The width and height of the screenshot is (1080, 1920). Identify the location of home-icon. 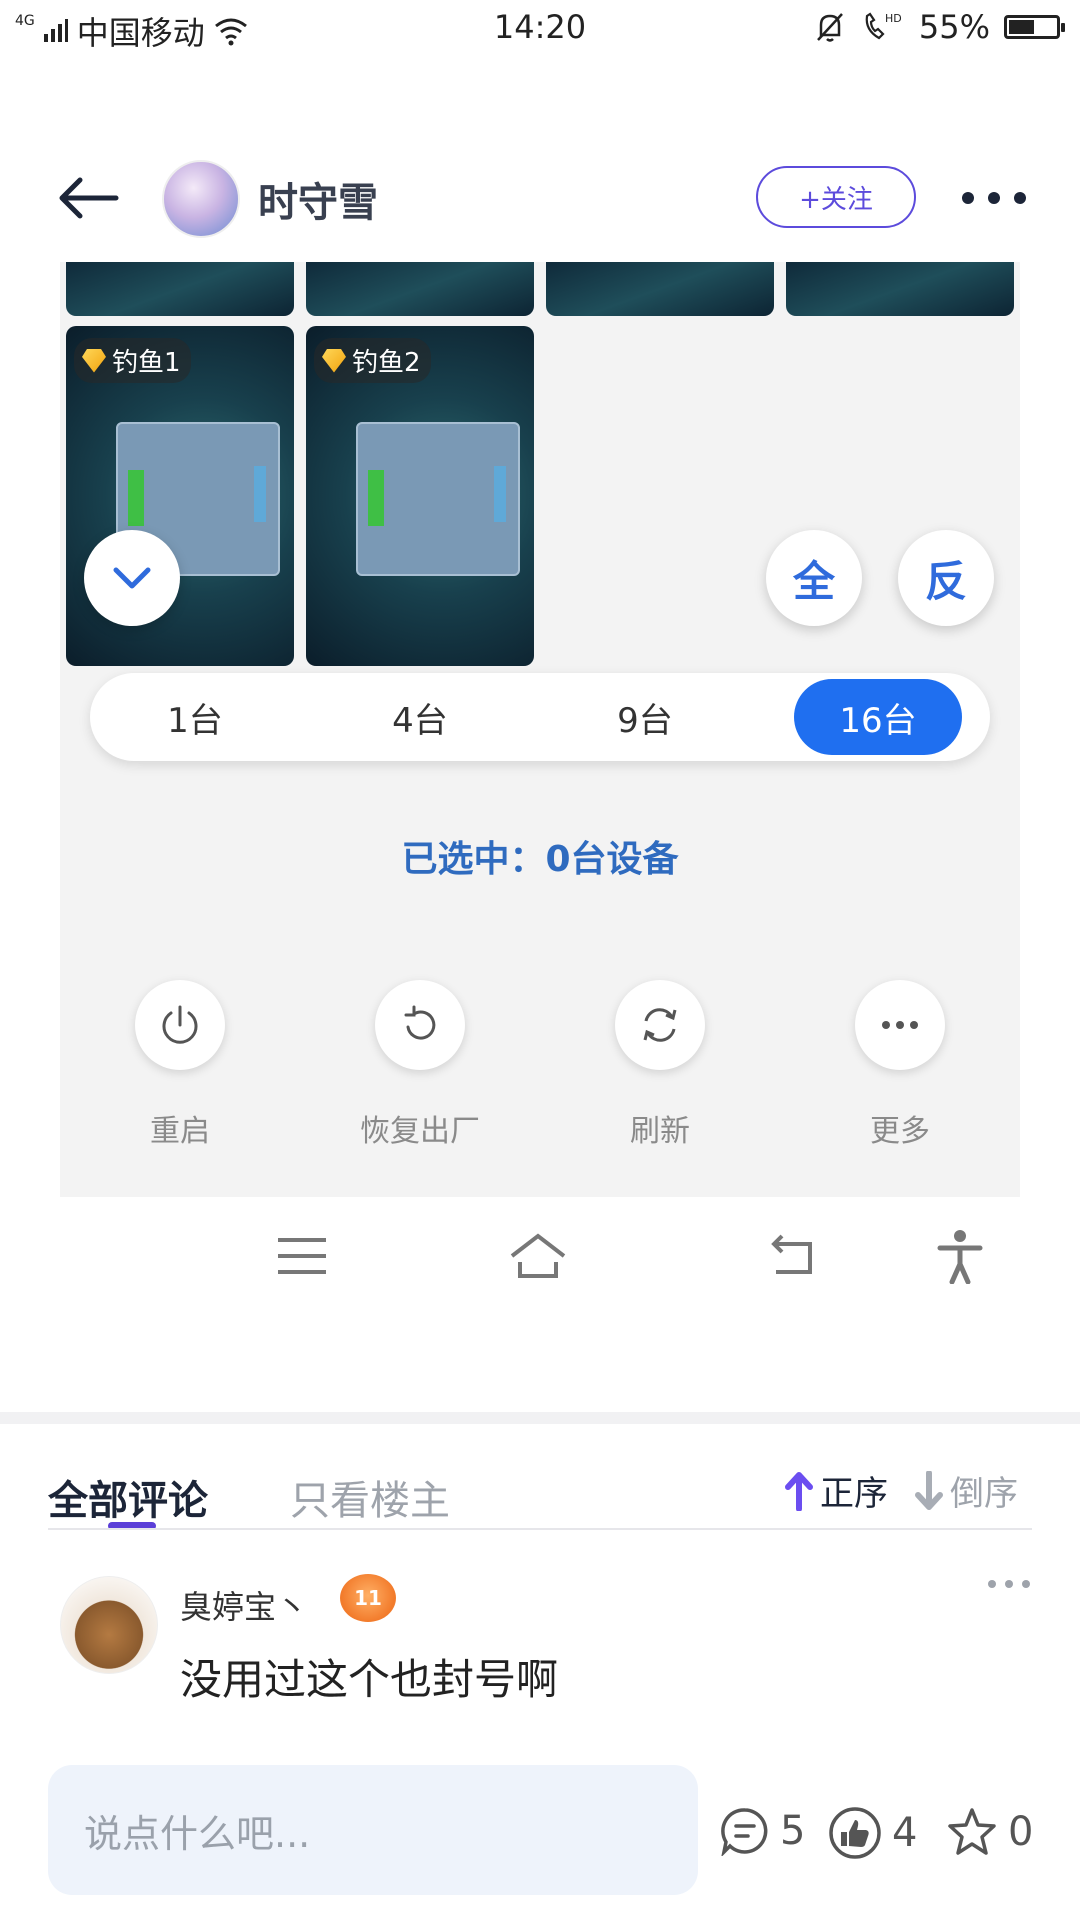
(538, 1256).